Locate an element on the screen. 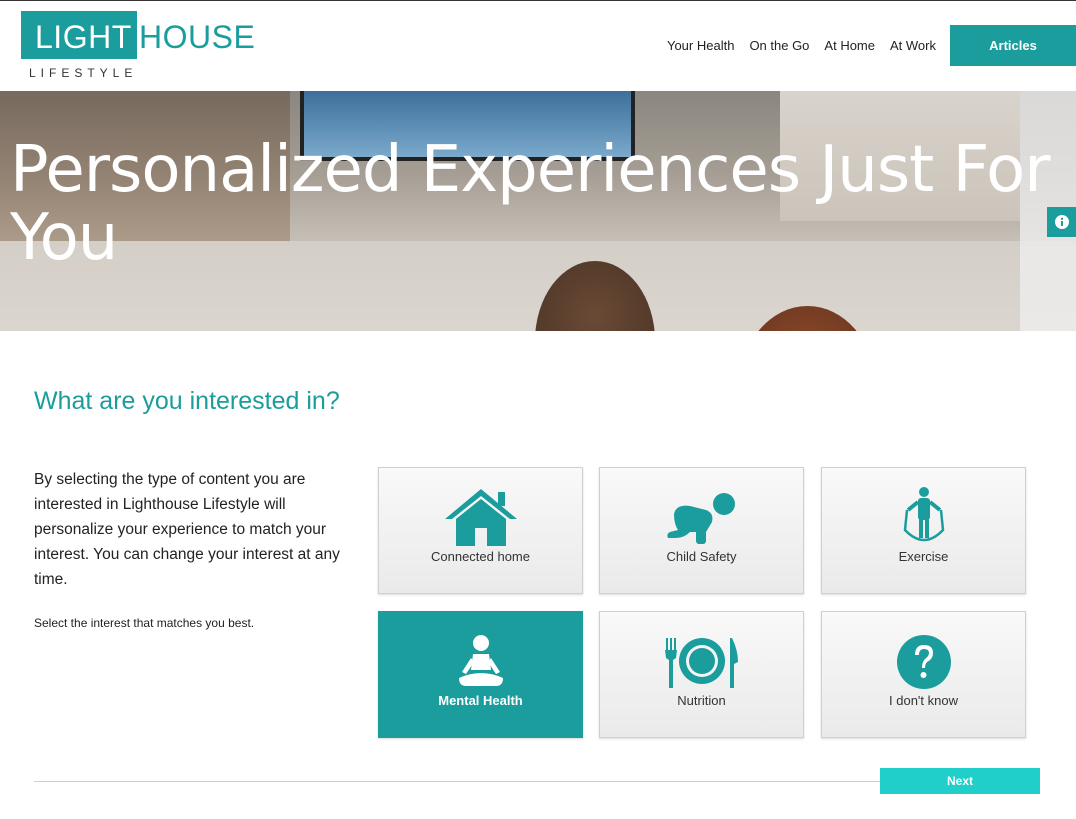 This screenshot has width=1076, height=819. interest-heading: What are you interested in? is located at coordinates (187, 401).